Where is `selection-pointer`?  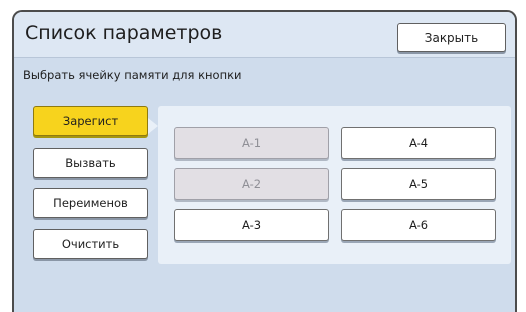
selection-pointer is located at coordinates (153, 126).